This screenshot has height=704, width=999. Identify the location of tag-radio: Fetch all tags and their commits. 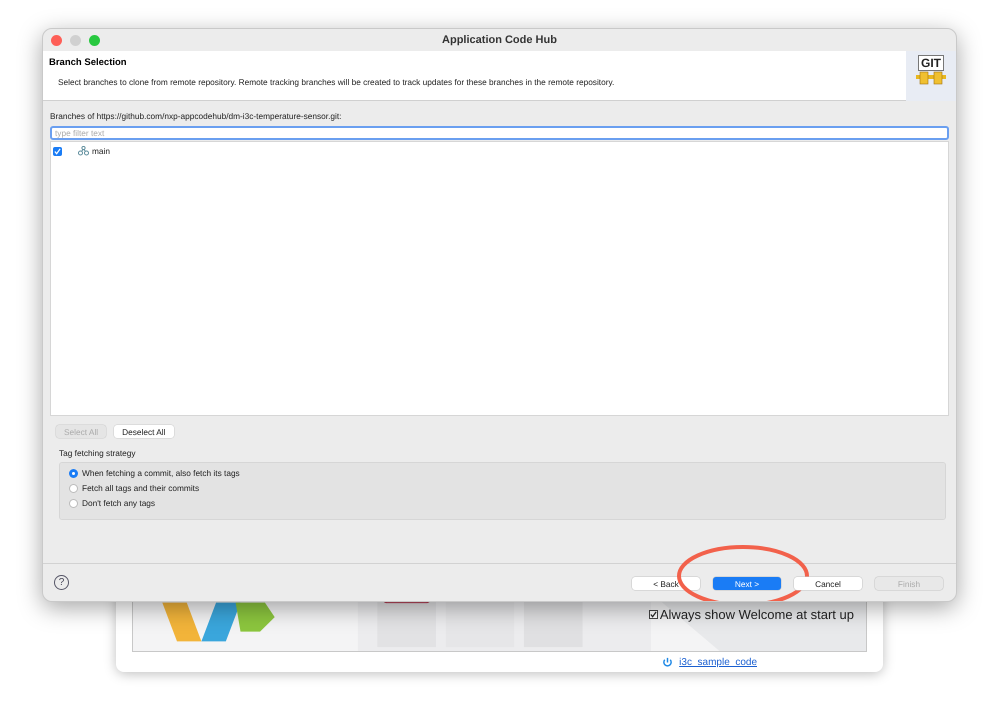
(134, 488).